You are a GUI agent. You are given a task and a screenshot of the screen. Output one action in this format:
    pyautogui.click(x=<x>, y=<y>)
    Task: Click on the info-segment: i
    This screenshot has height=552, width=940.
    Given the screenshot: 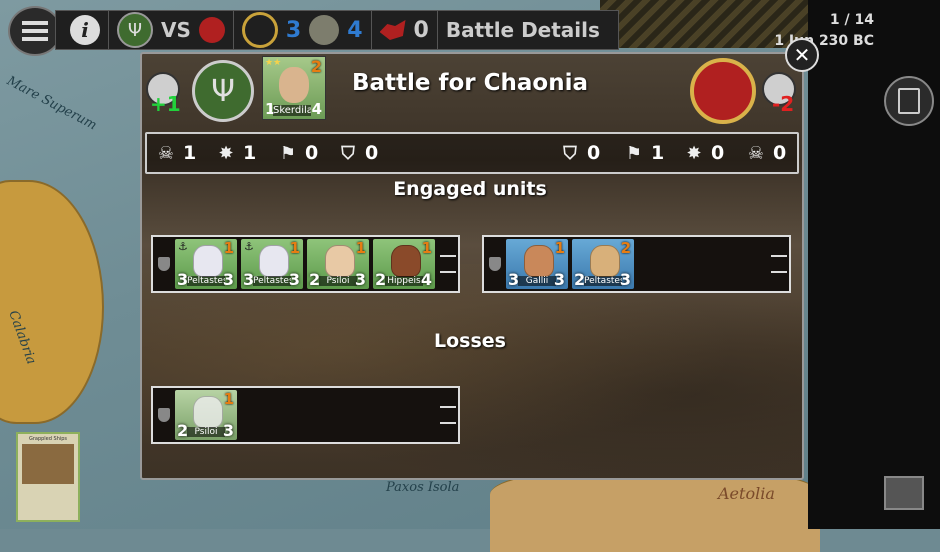 What is the action you would take?
    pyautogui.click(x=82, y=30)
    